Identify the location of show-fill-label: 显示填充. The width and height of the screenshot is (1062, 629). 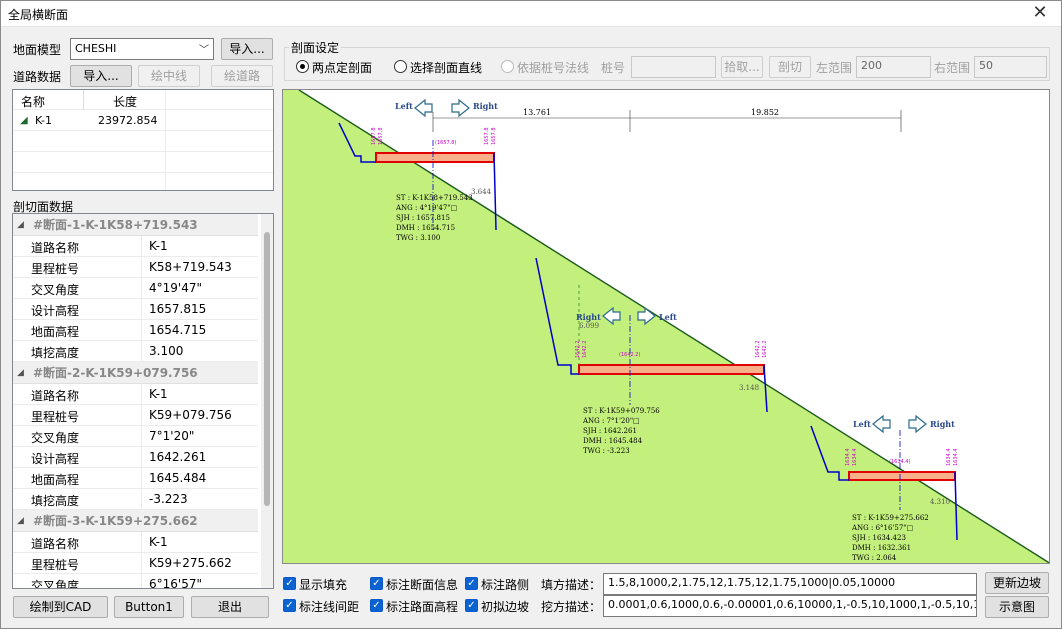
(323, 585).